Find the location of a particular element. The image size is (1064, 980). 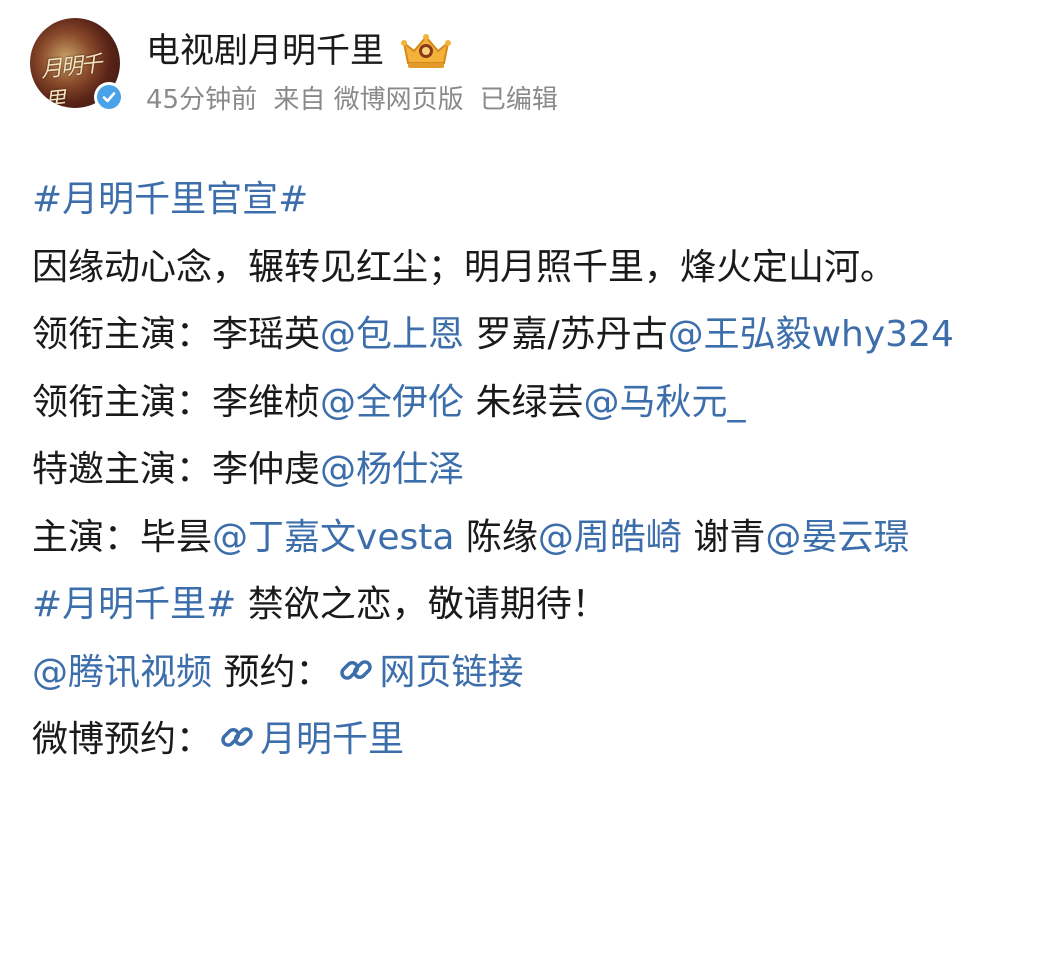

reserve-text: 预约： is located at coordinates (272, 672).